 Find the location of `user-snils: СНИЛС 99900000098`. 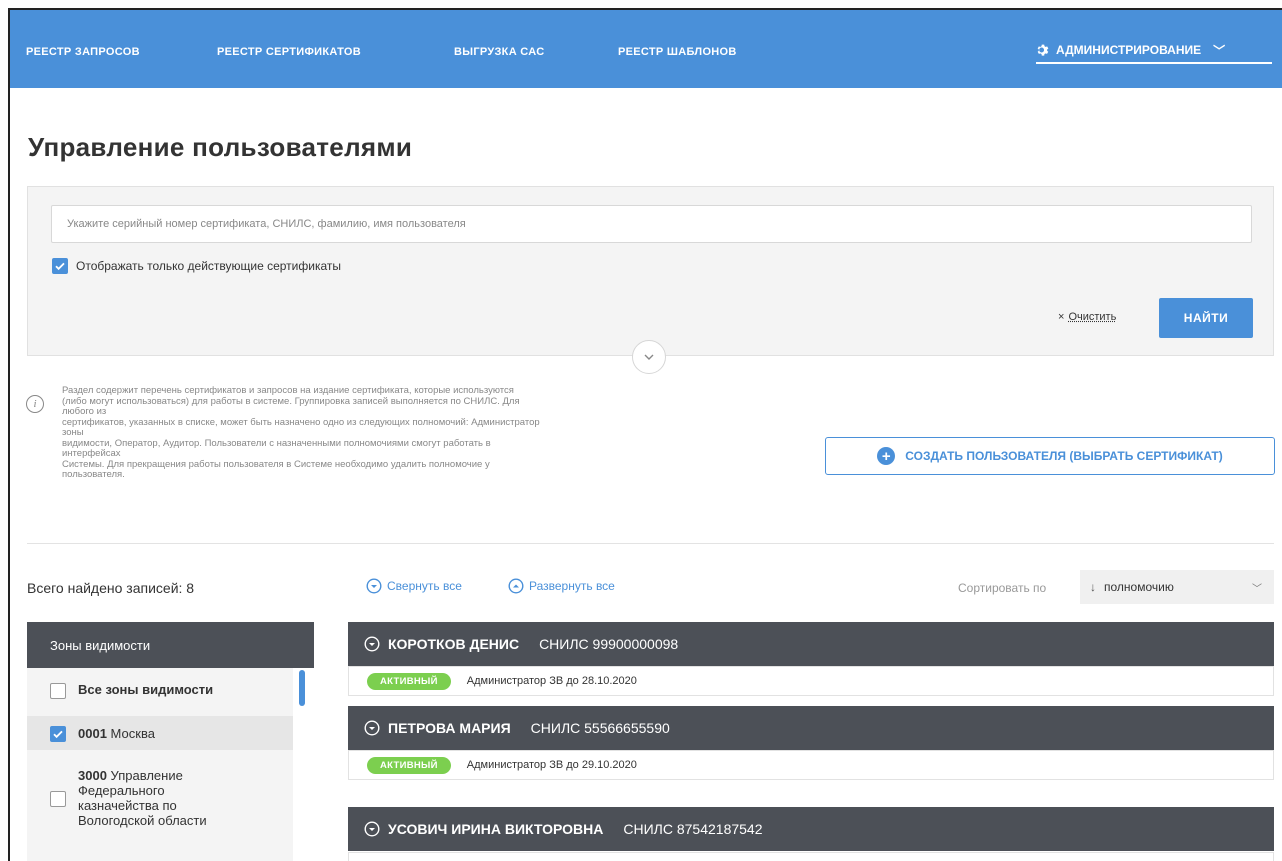

user-snils: СНИЛС 99900000098 is located at coordinates (609, 644).